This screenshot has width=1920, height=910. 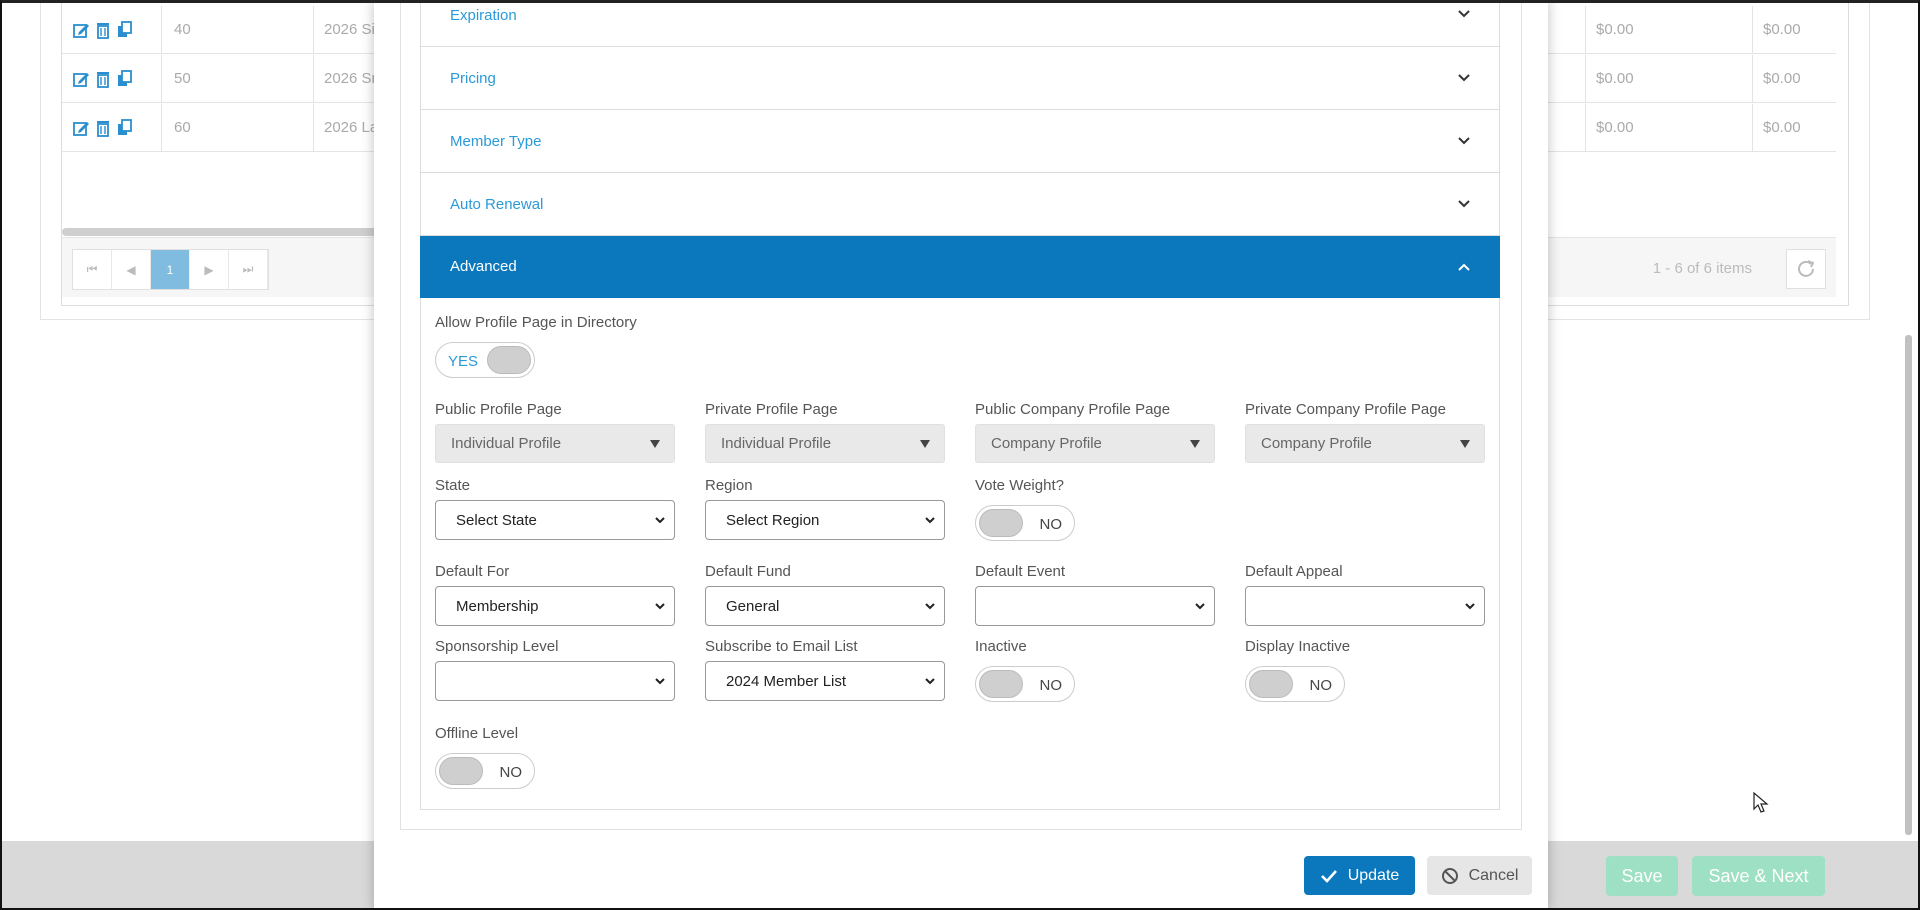 I want to click on pager-info: 1 - 6 of 6 items, so click(x=1702, y=268).